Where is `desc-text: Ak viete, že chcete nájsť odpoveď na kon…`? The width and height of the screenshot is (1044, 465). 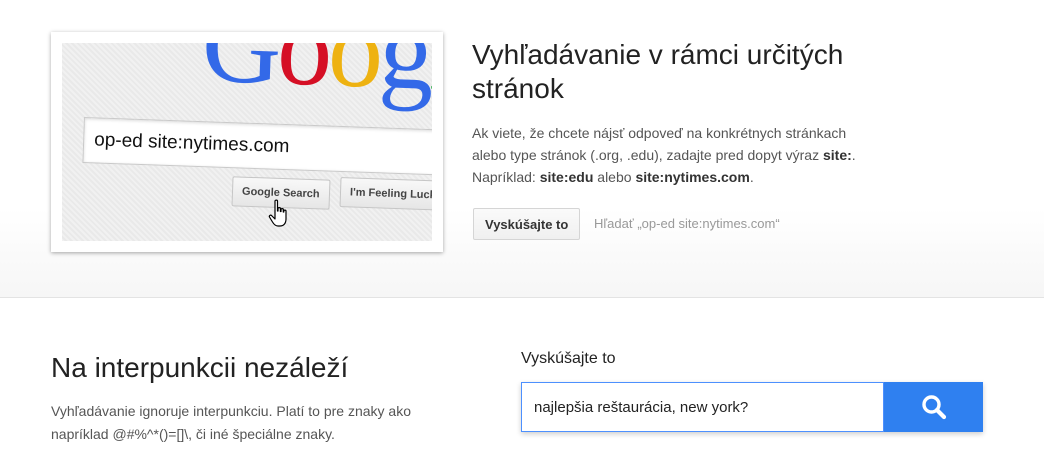
desc-text: Ak viete, že chcete nájsť odpoveď na kon… is located at coordinates (659, 144).